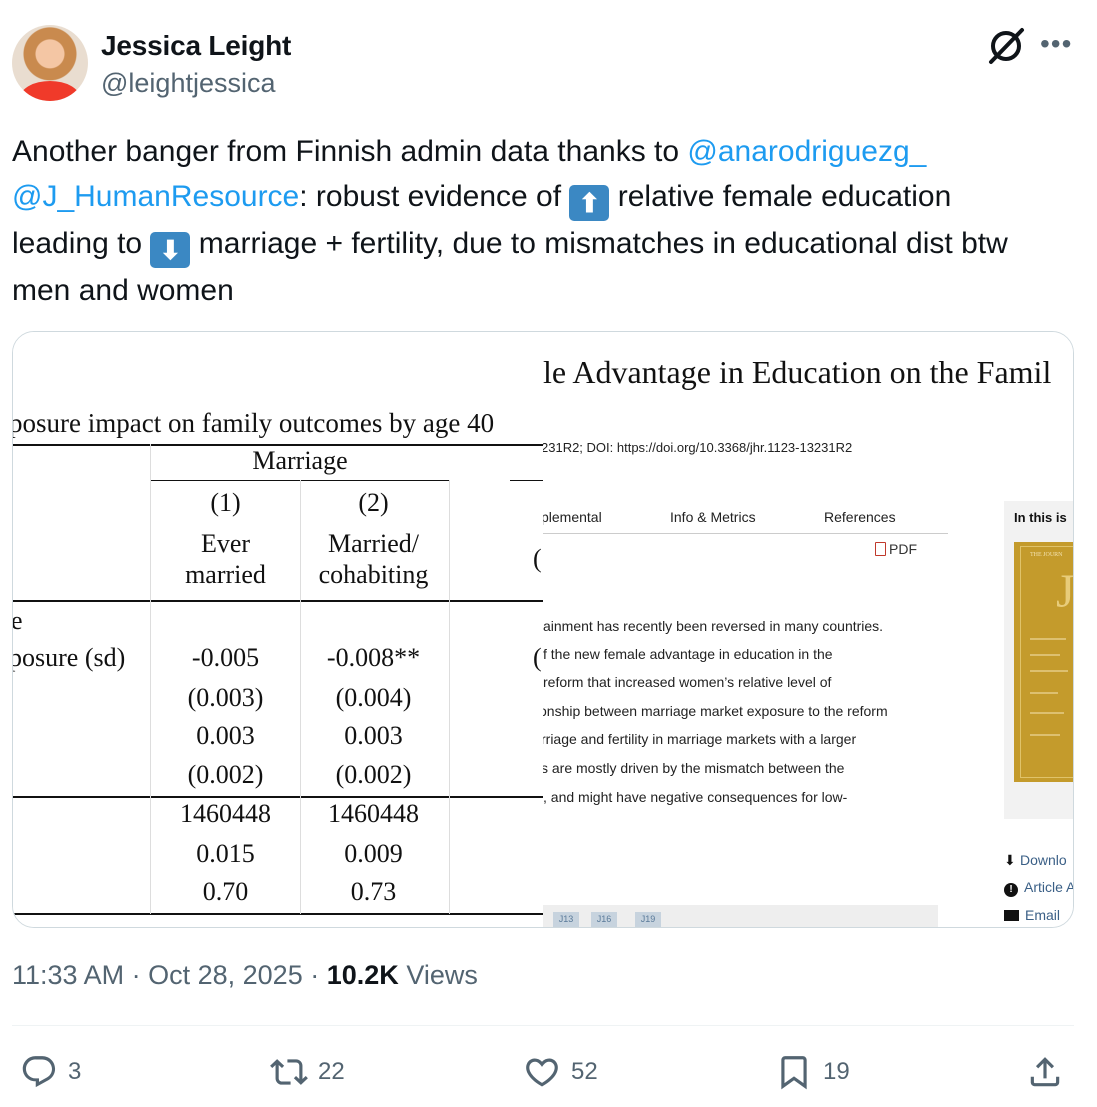  I want to click on table-cell: (0.003), so click(225, 697).